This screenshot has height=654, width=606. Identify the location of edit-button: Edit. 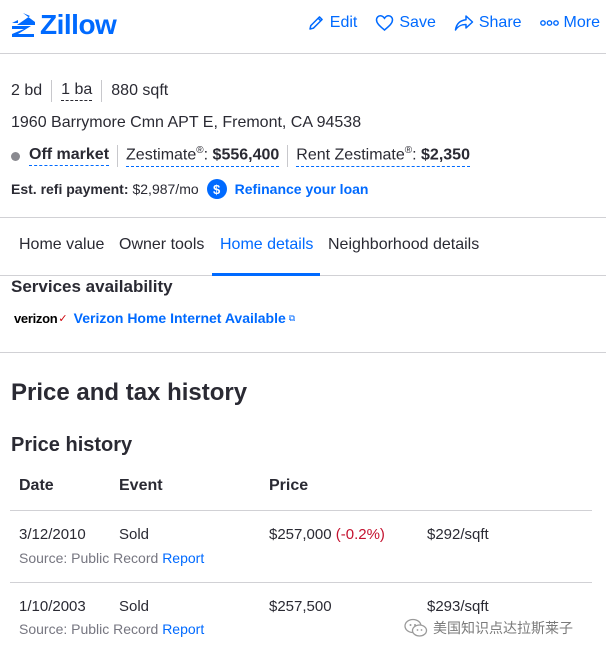
(332, 23).